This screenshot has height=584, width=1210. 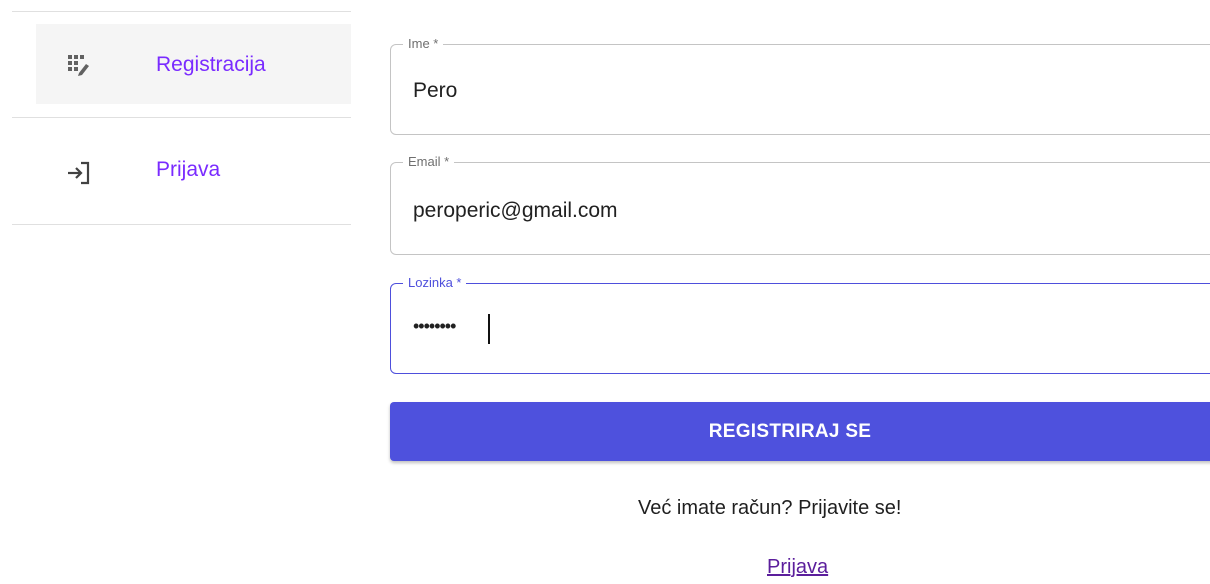 I want to click on register-button: REGISTRIRAJ SE, so click(x=800, y=431).